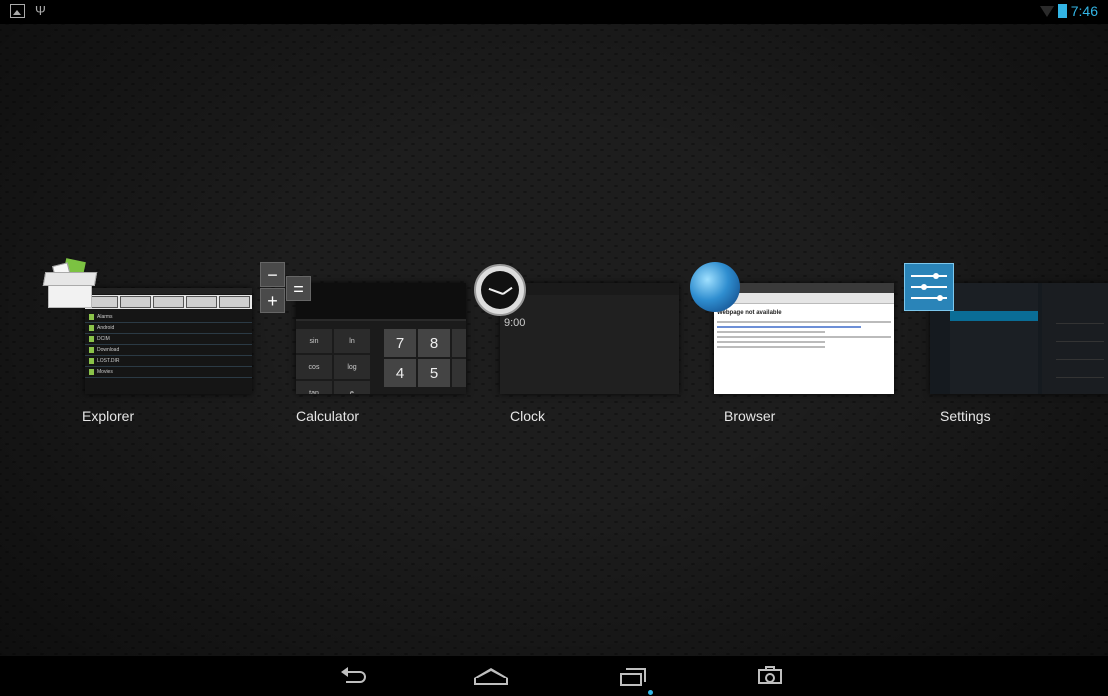 The image size is (1108, 696). I want to click on status-bar: Ψ 7:46, so click(554, 12).